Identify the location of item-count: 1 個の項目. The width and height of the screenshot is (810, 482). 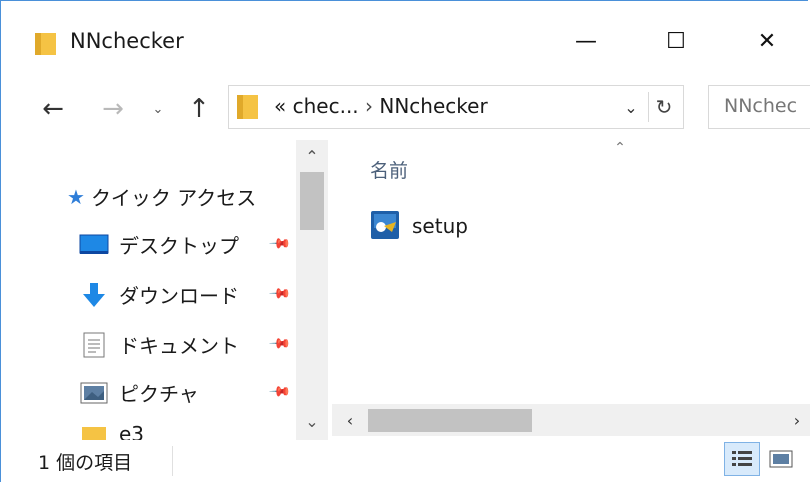
(85, 463).